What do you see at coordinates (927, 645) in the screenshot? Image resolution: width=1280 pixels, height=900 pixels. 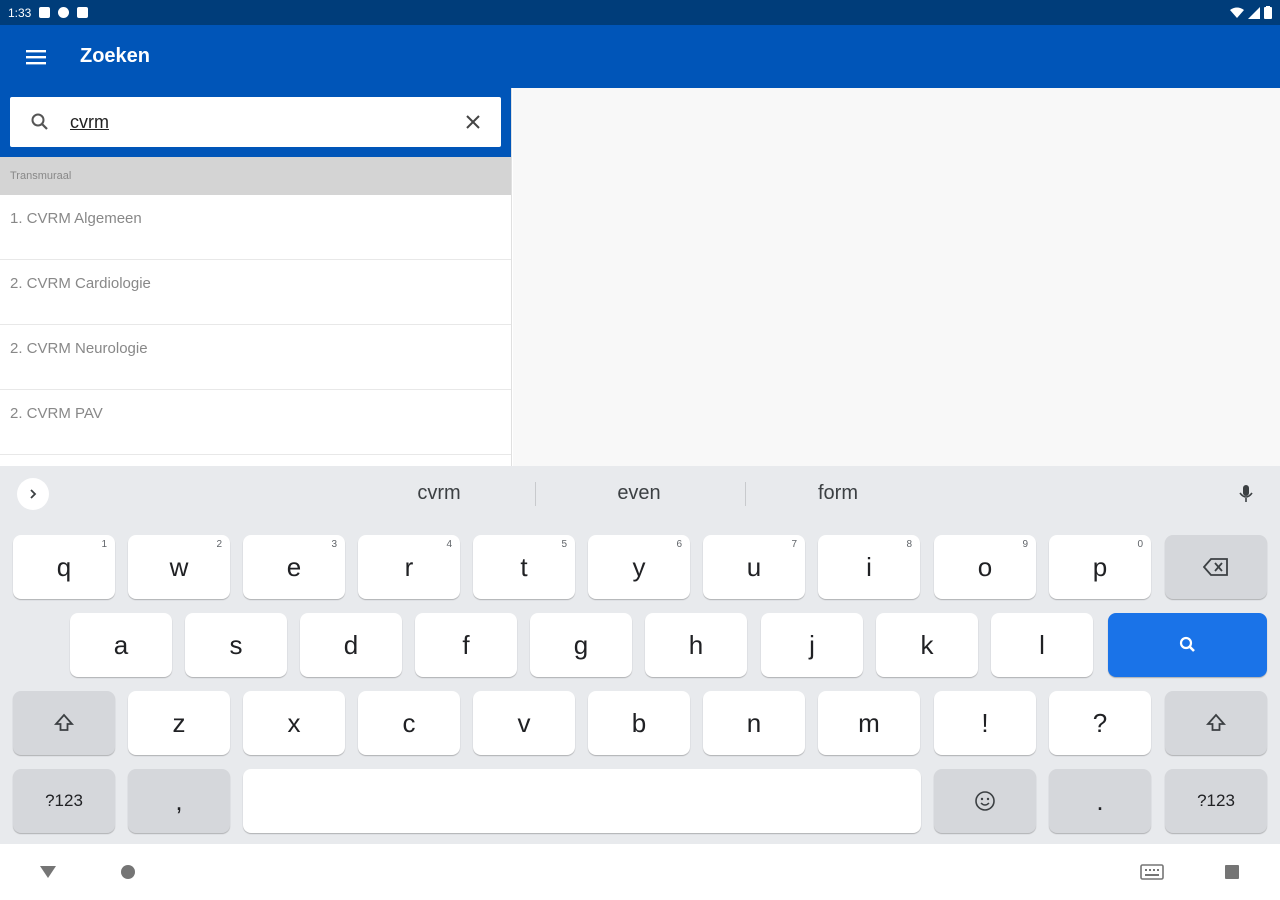 I see `key-k: k` at bounding box center [927, 645].